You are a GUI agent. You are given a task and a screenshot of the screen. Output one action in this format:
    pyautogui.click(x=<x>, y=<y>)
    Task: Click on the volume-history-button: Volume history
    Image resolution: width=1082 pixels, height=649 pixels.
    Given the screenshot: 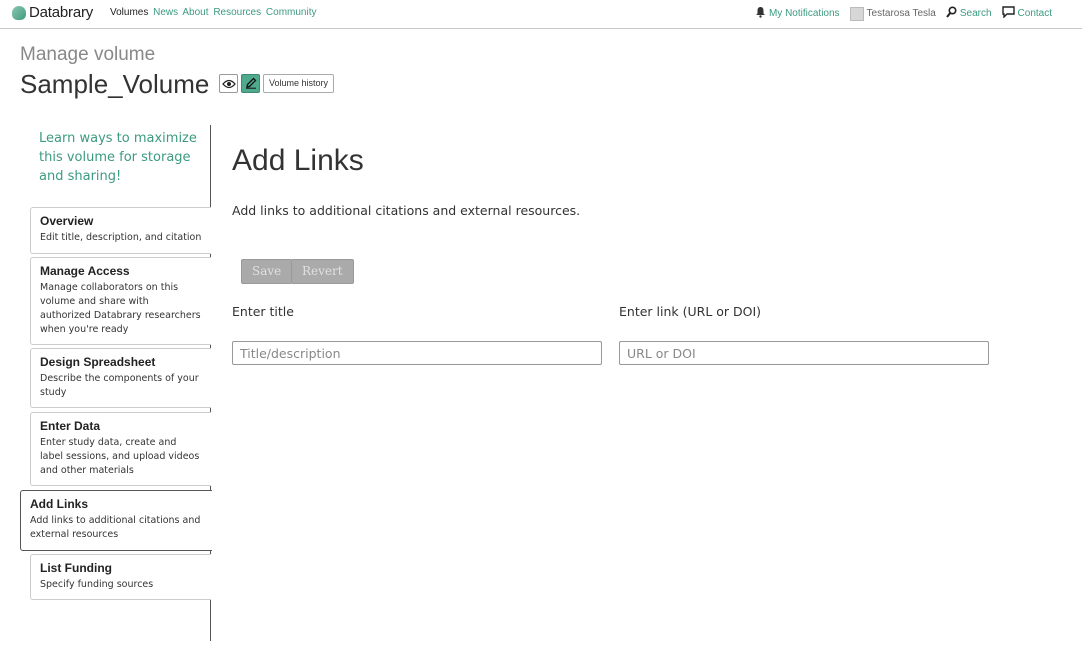 What is the action you would take?
    pyautogui.click(x=299, y=83)
    